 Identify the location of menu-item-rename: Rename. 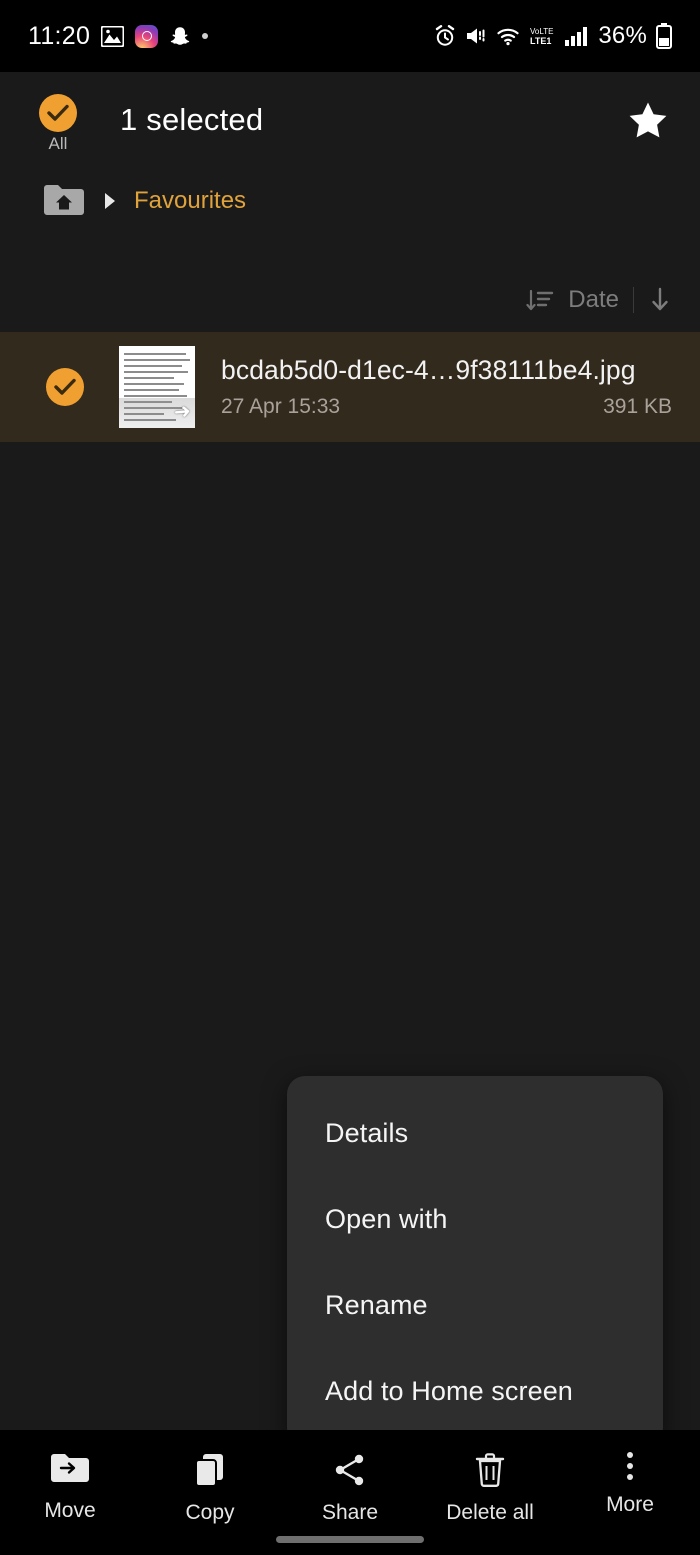
(475, 1305).